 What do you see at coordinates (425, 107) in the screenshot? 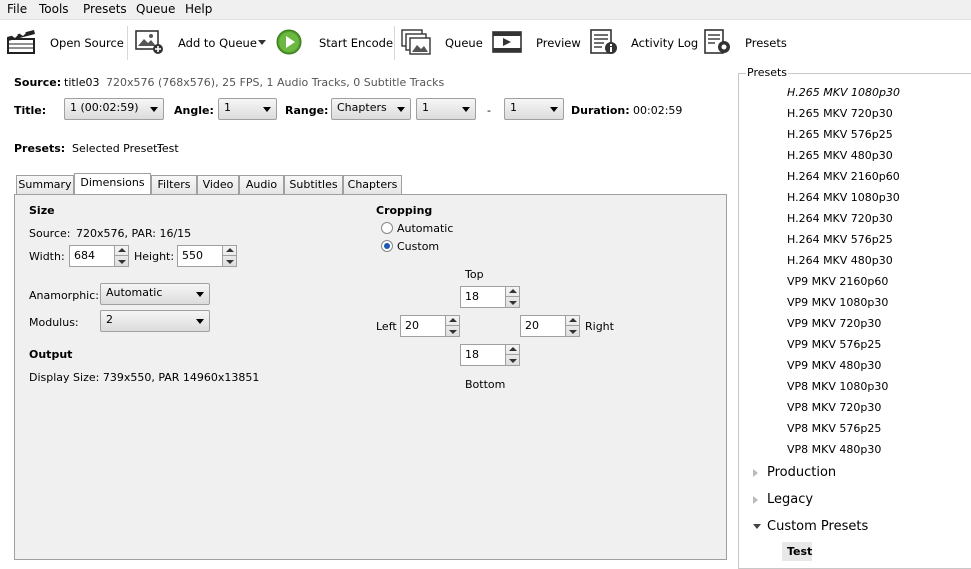
I see `range-start-value: 1` at bounding box center [425, 107].